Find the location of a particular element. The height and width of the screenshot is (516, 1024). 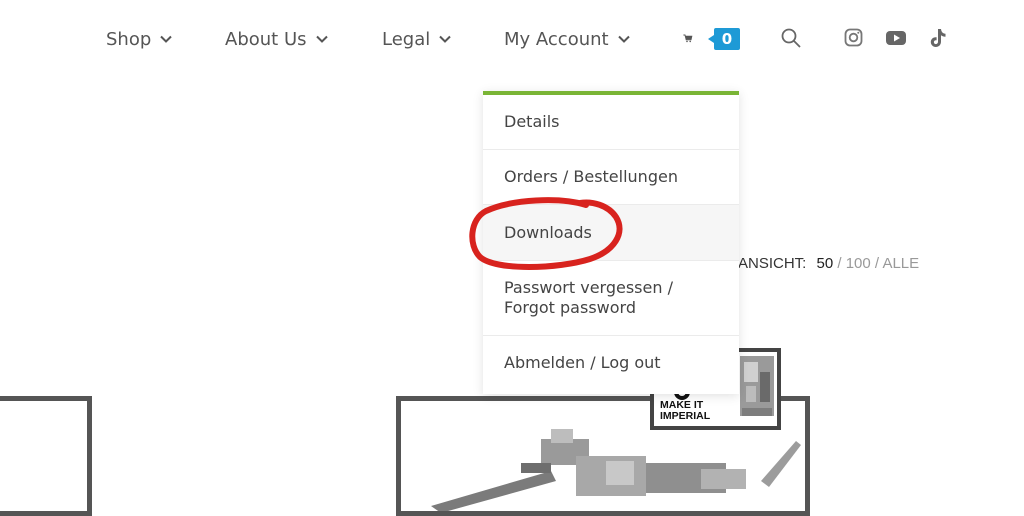

nav-my-account-label: My Account is located at coordinates (556, 39).